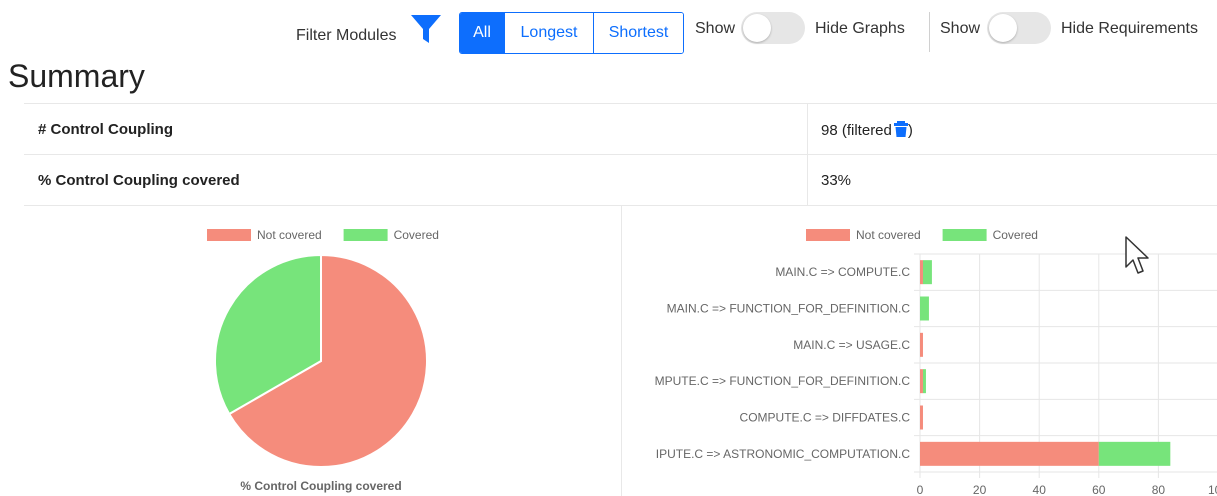 Image resolution: width=1217 pixels, height=496 pixels. What do you see at coordinates (426, 29) in the screenshot?
I see `filter-icon` at bounding box center [426, 29].